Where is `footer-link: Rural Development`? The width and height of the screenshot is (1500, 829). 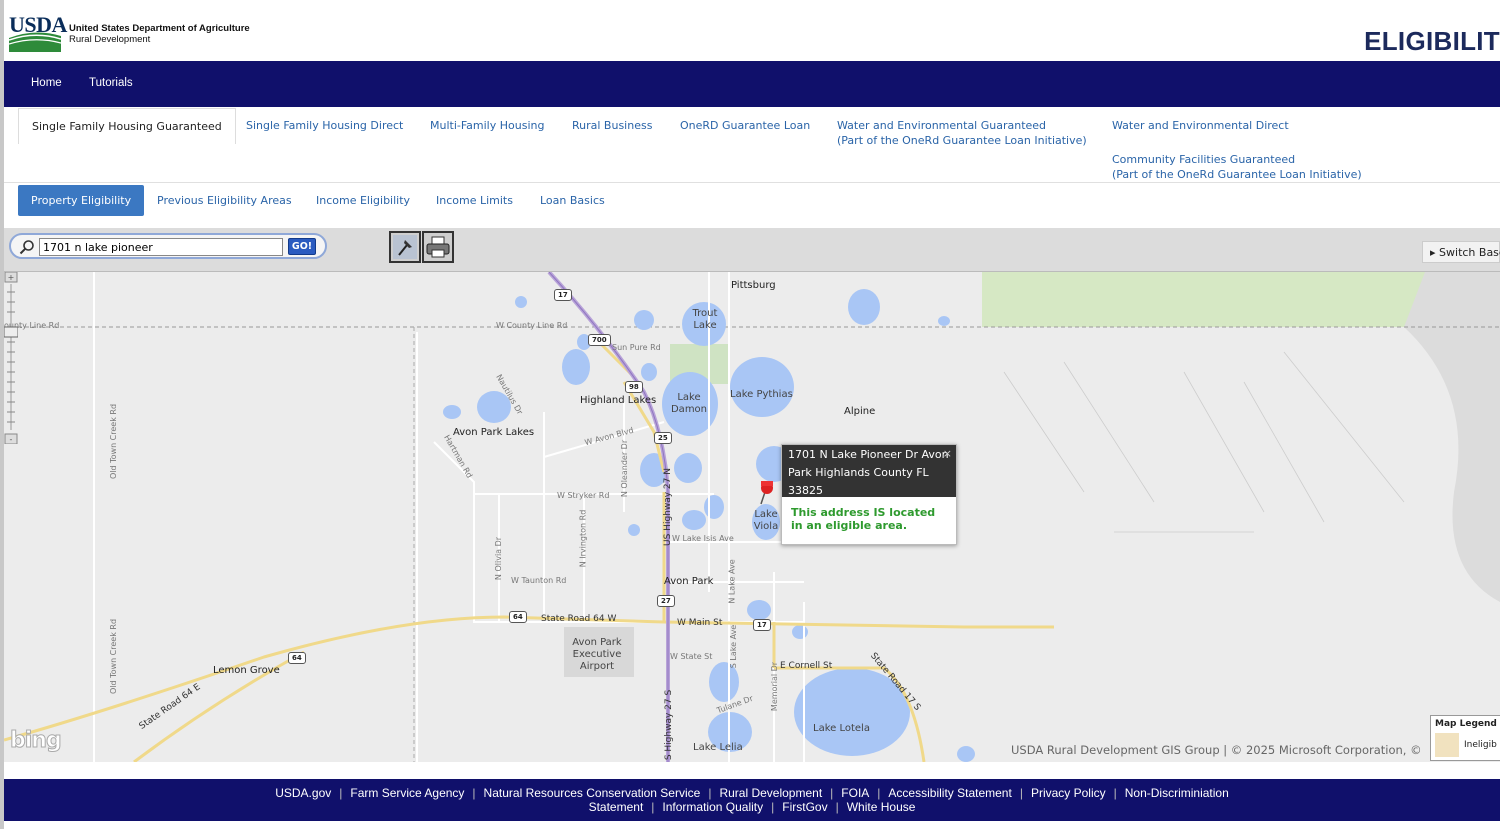
footer-link: Rural Development is located at coordinates (770, 793).